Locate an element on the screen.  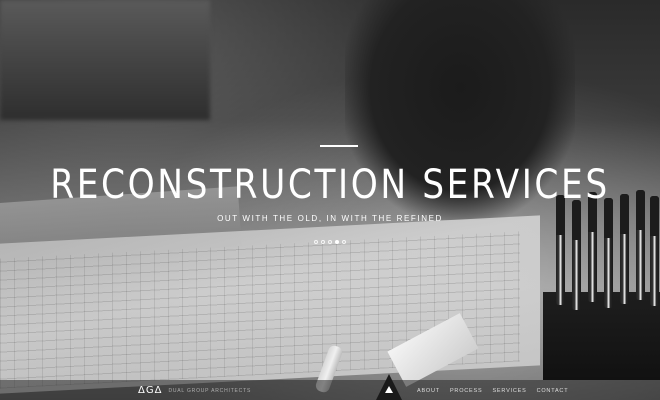
hero-title: RECONSTRUCTION SERVICES is located at coordinates (330, 185).